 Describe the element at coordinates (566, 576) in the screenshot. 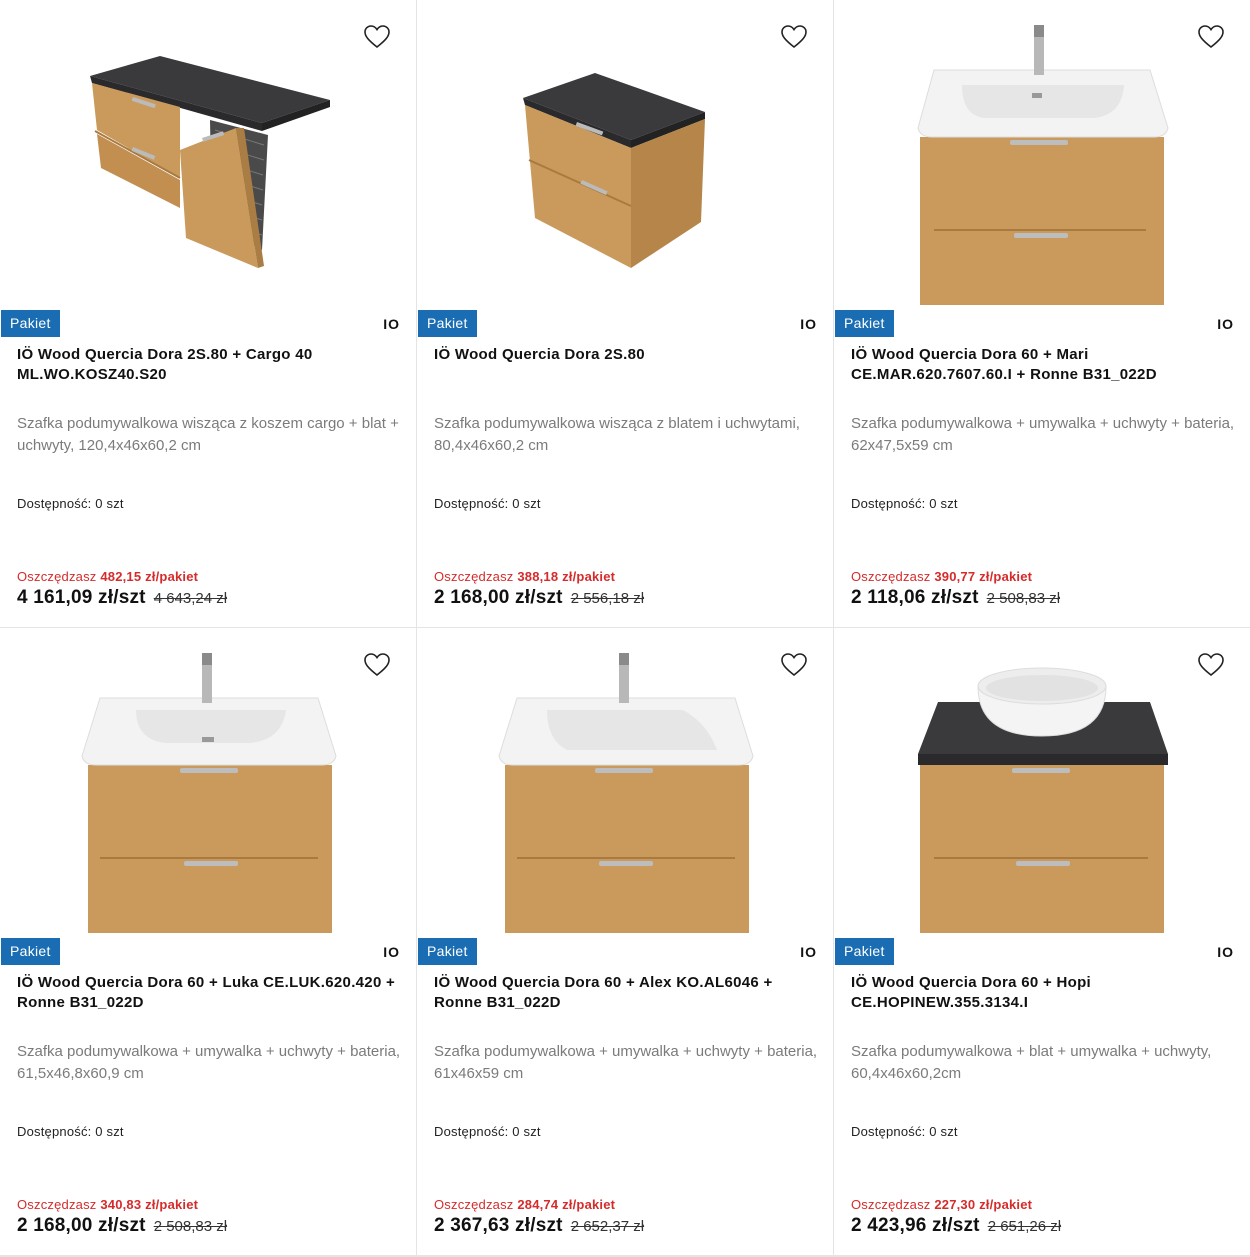

I see `savings-value: 388,18 zł/pakiet` at that location.